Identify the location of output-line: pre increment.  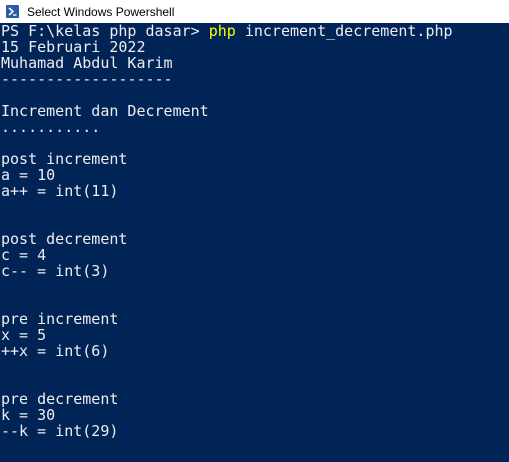
(60, 319).